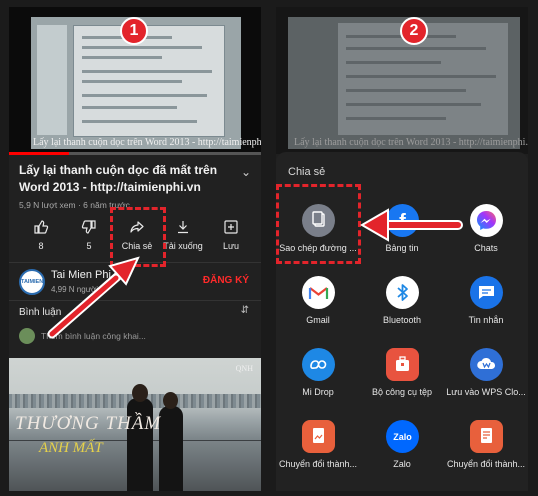 Image resolution: width=538 pixels, height=496 pixels. Describe the element at coordinates (374, 225) in the screenshot. I see `arrow-head` at that location.